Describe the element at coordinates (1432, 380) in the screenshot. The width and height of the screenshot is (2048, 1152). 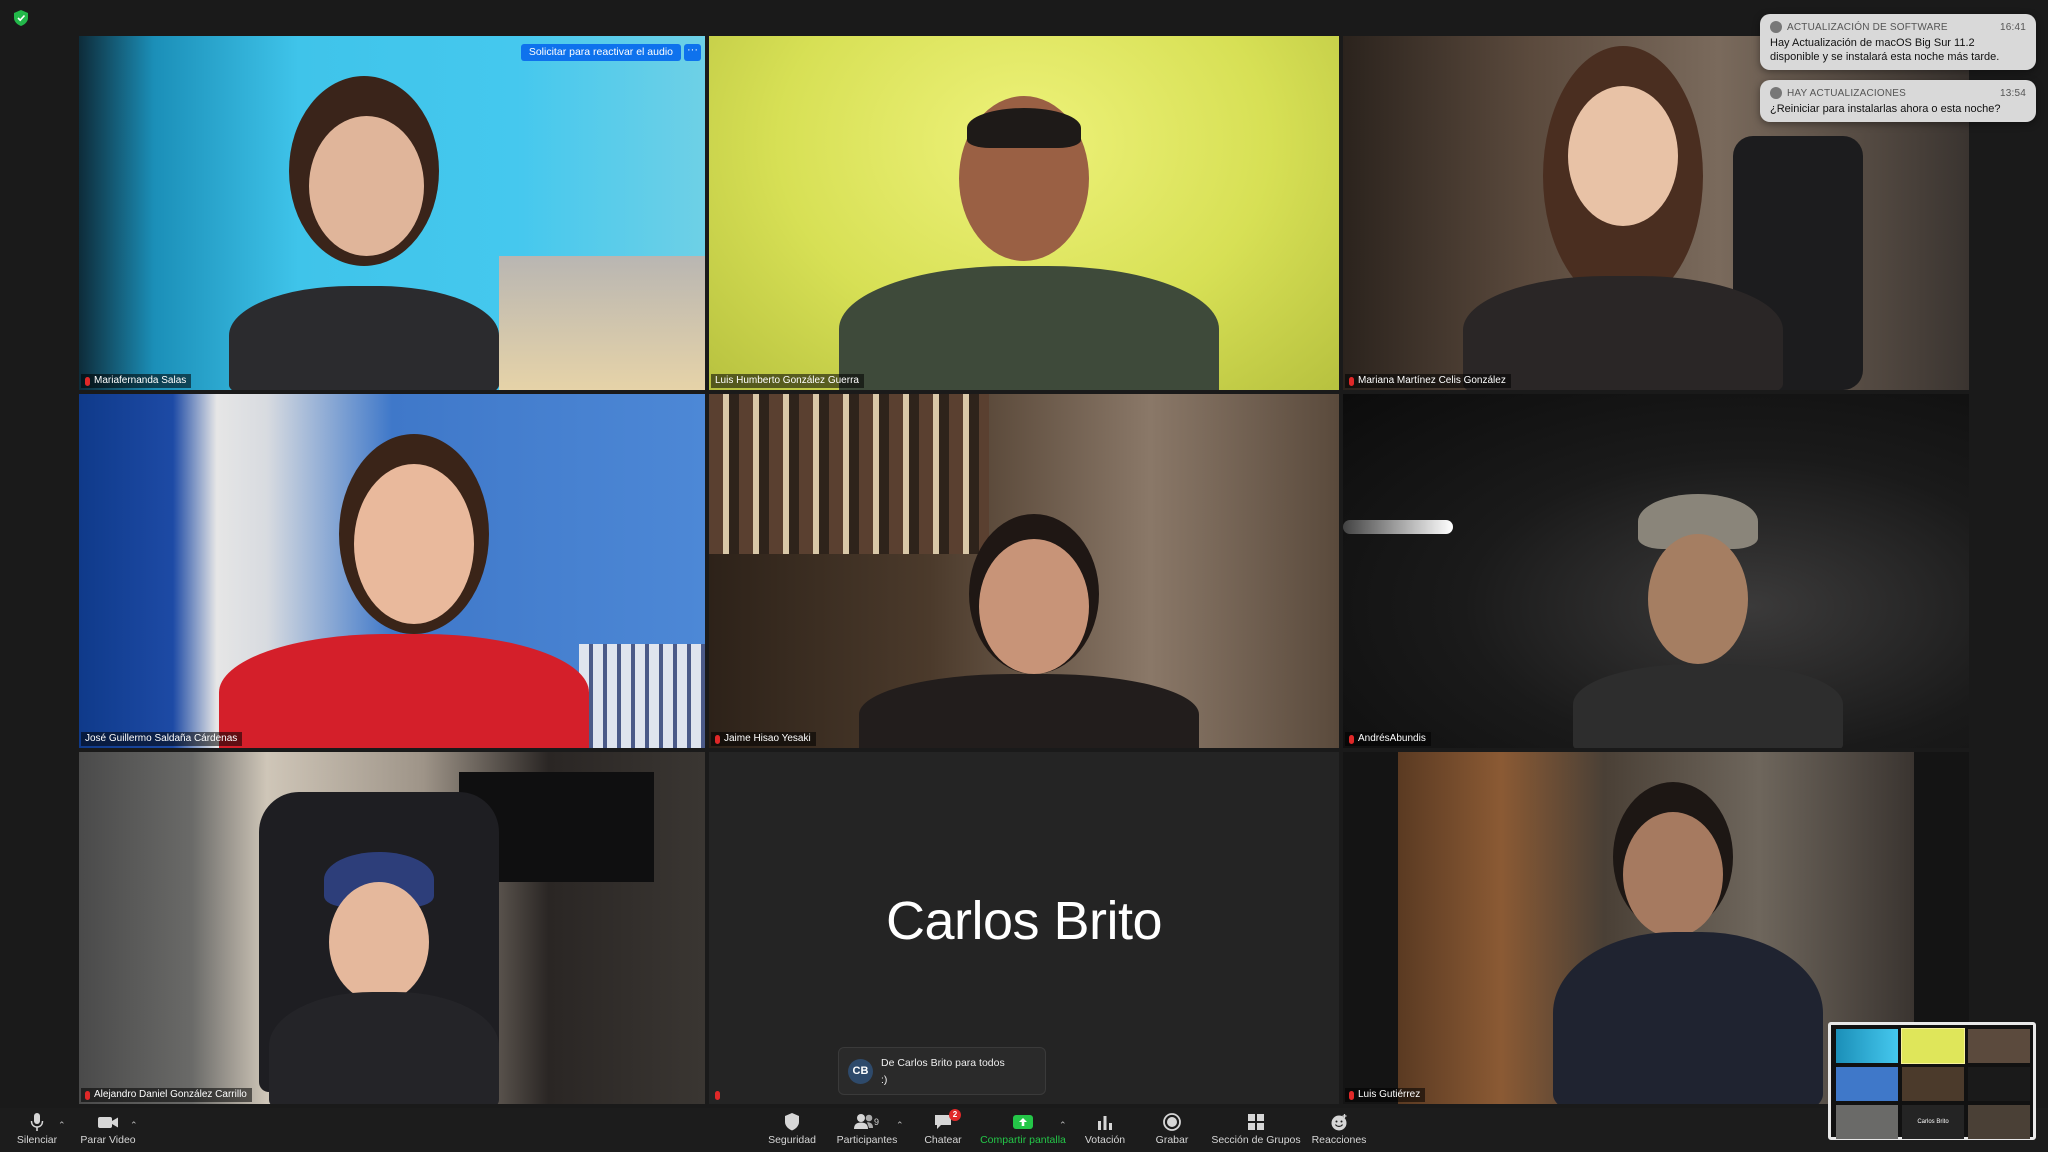
I see `participant-name: Mariana Martínez Celis González` at that location.